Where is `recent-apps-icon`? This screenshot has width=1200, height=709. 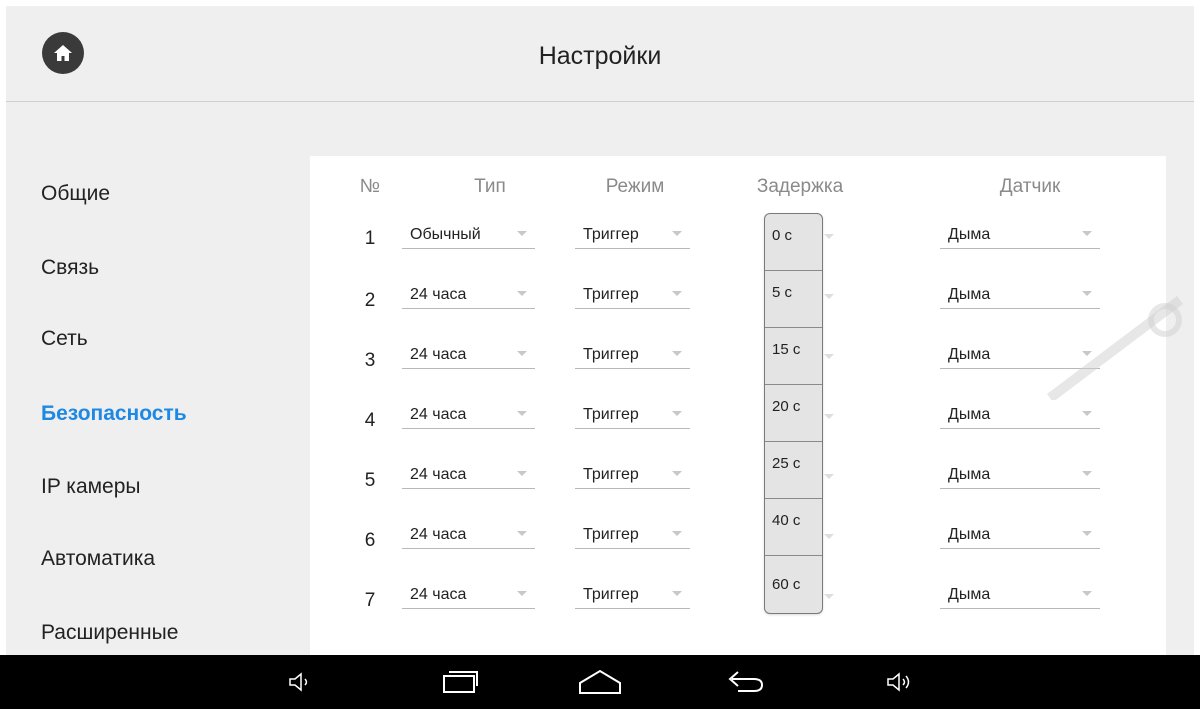 recent-apps-icon is located at coordinates (460, 682).